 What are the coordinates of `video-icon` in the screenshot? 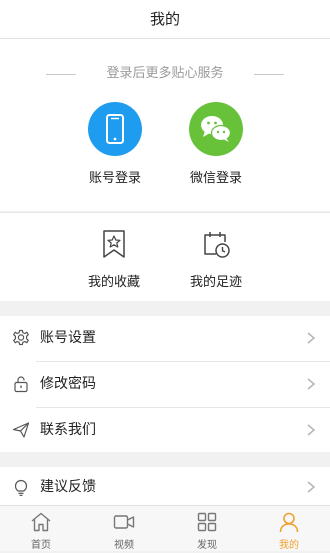 It's located at (124, 522).